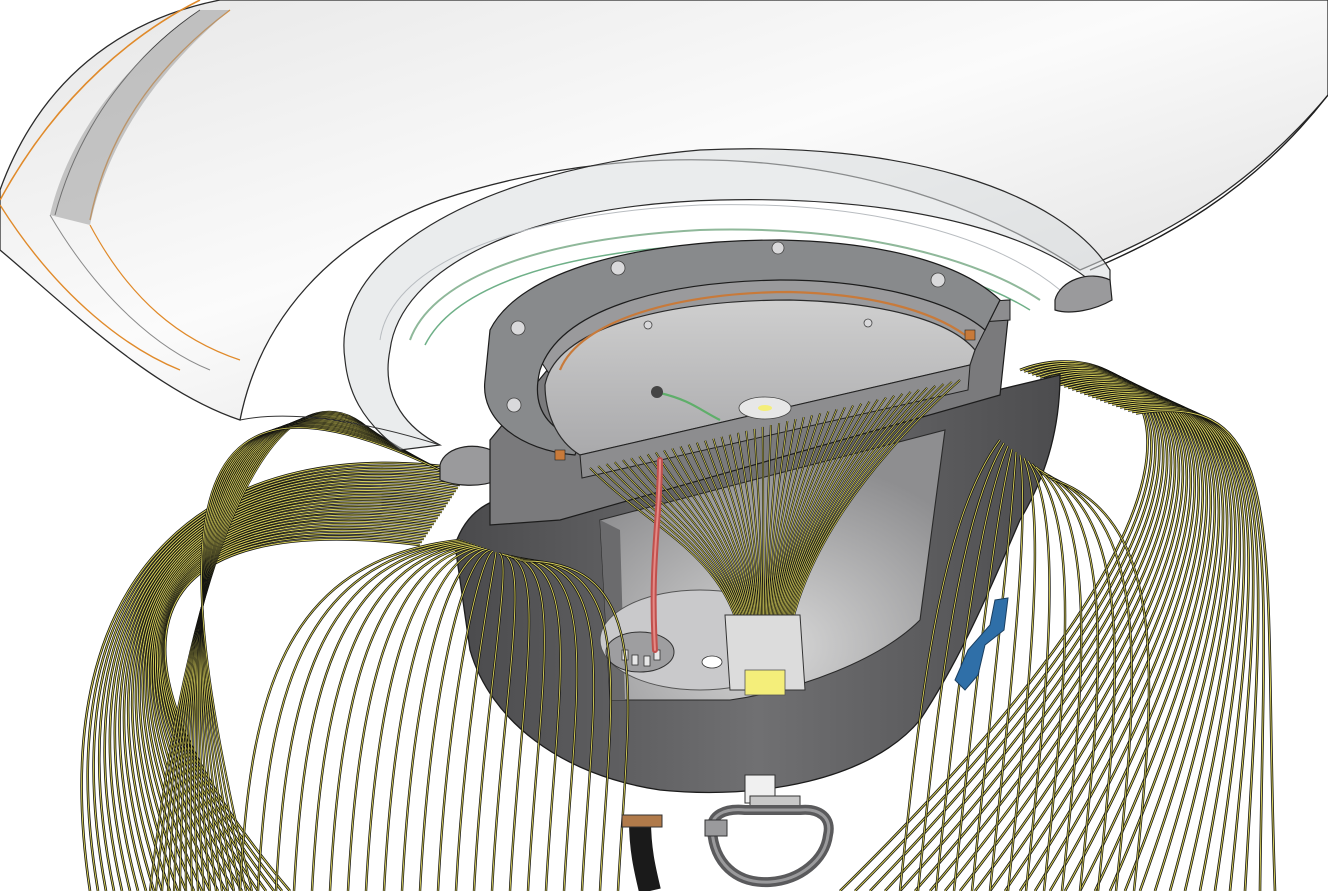  I want to click on cage-wire-front, so click(360, 715).